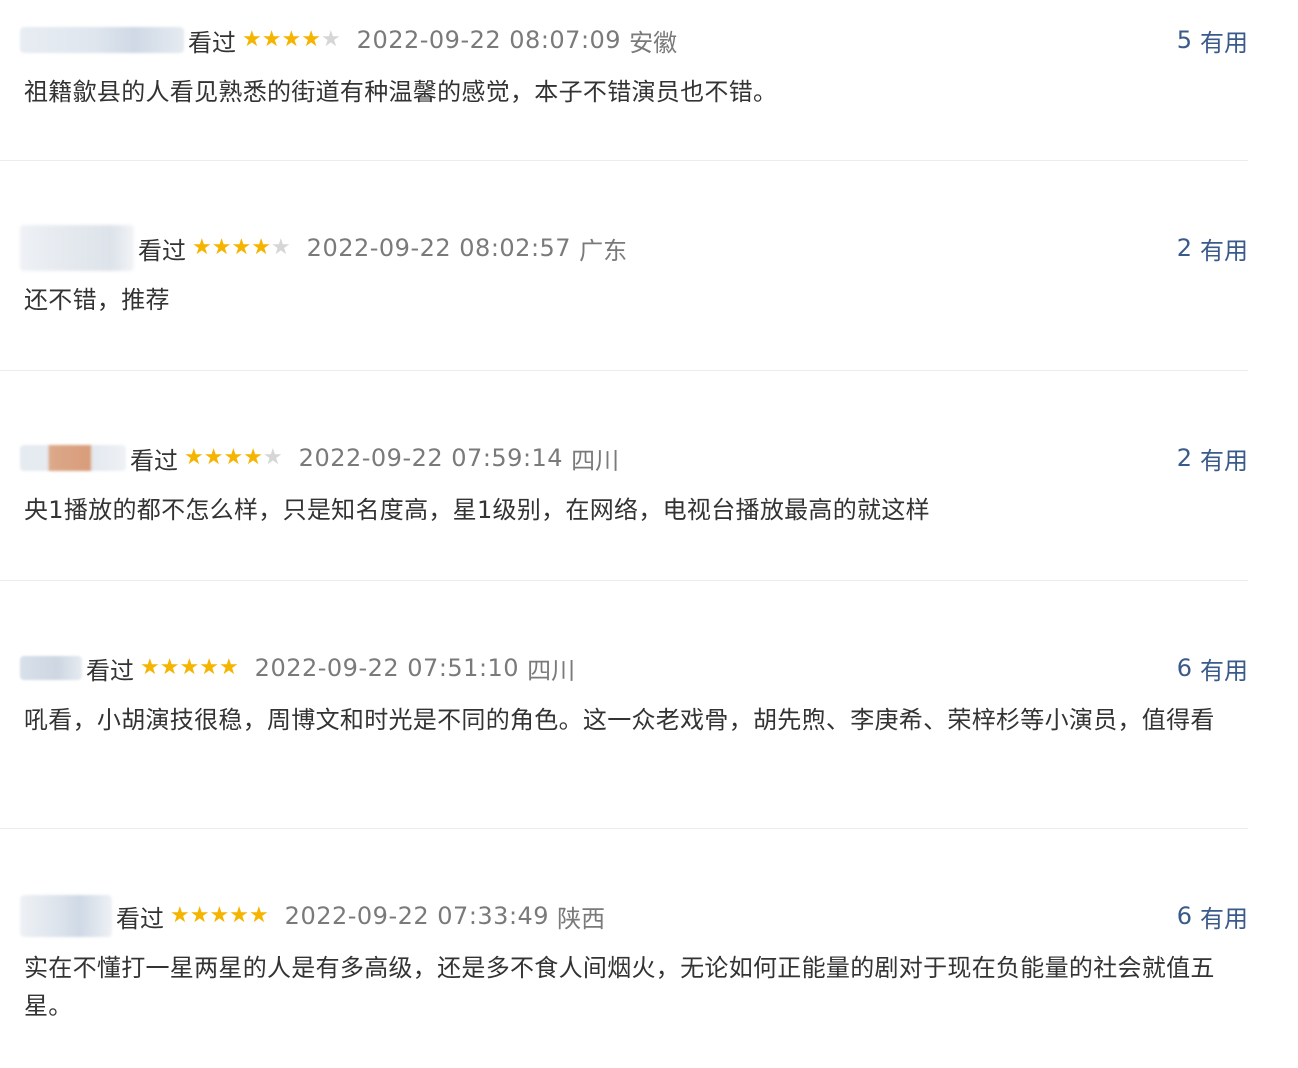  What do you see at coordinates (581, 918) in the screenshot?
I see `comment-location: 陕西` at bounding box center [581, 918].